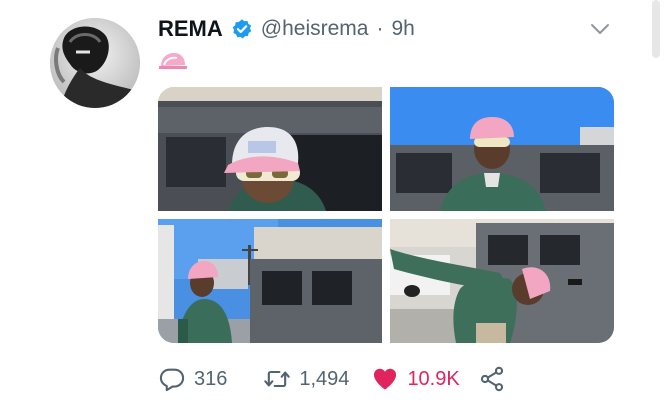  I want to click on retweet-count: 1,494, so click(324, 378).